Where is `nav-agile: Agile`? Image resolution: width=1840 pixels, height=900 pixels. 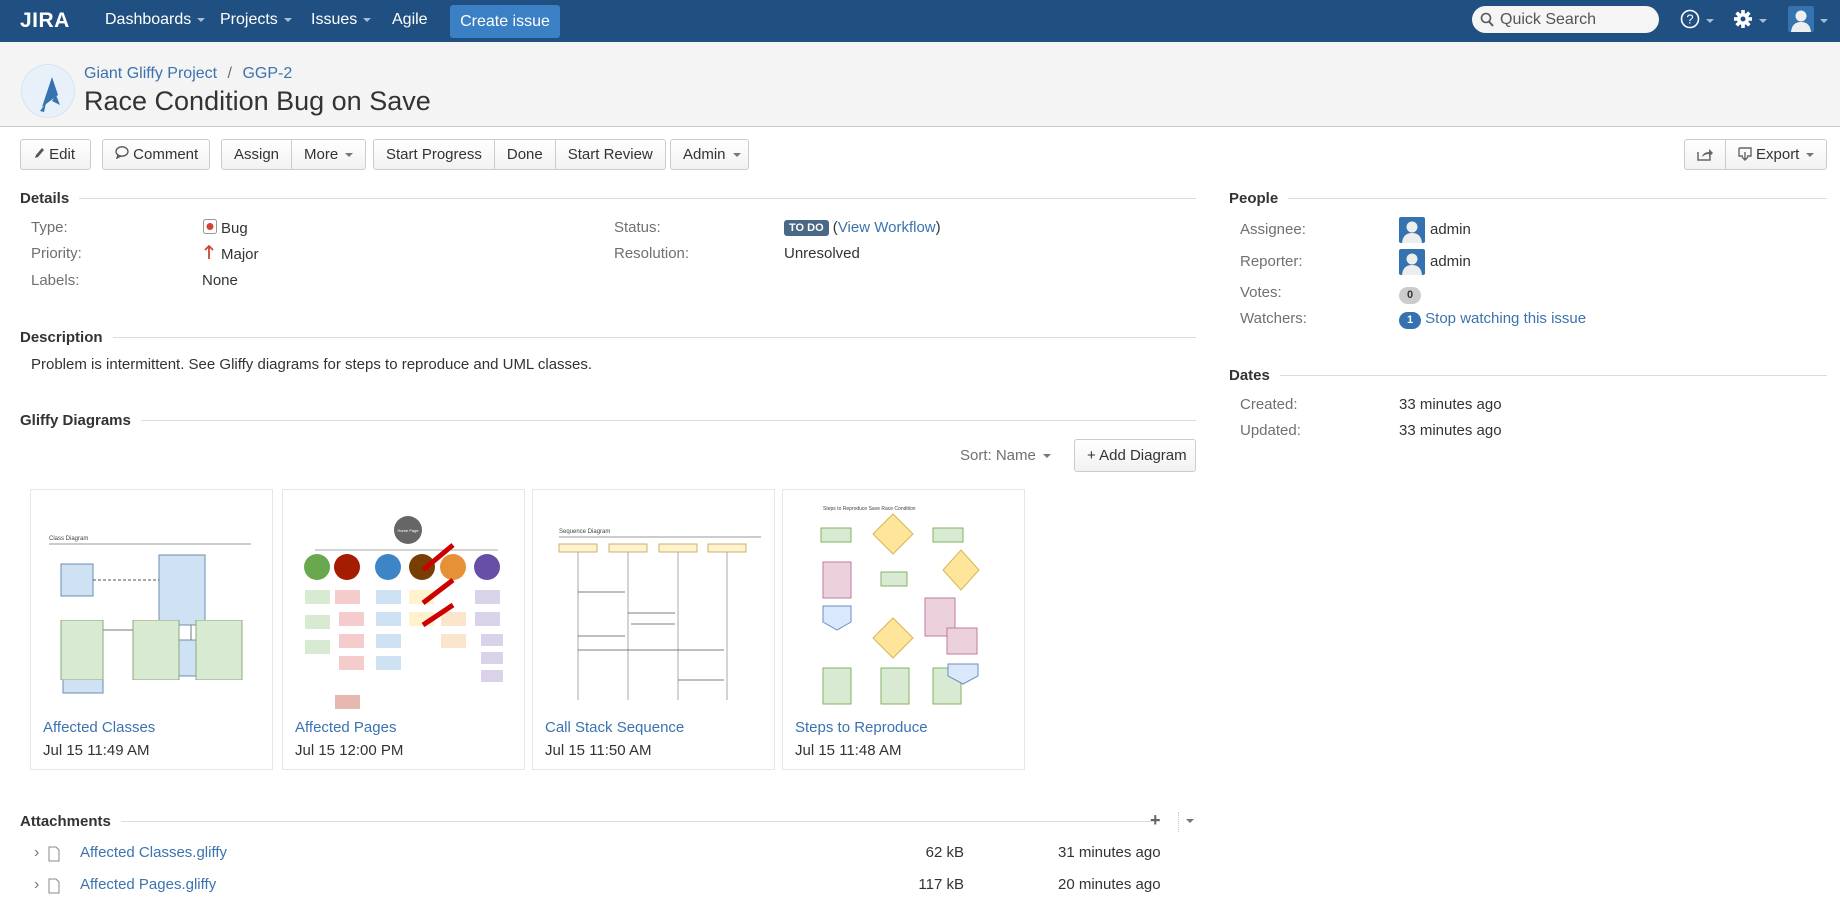 nav-agile: Agile is located at coordinates (410, 21).